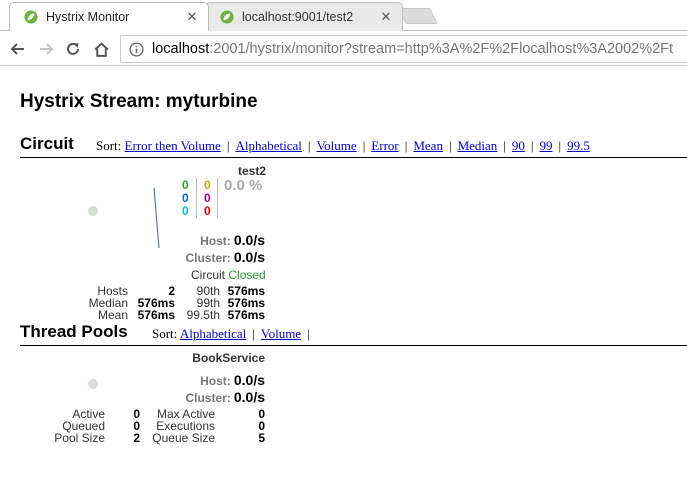 This screenshot has height=485, width=687. Describe the element at coordinates (208, 275) in the screenshot. I see `circuit-status-label: Circuit` at that location.